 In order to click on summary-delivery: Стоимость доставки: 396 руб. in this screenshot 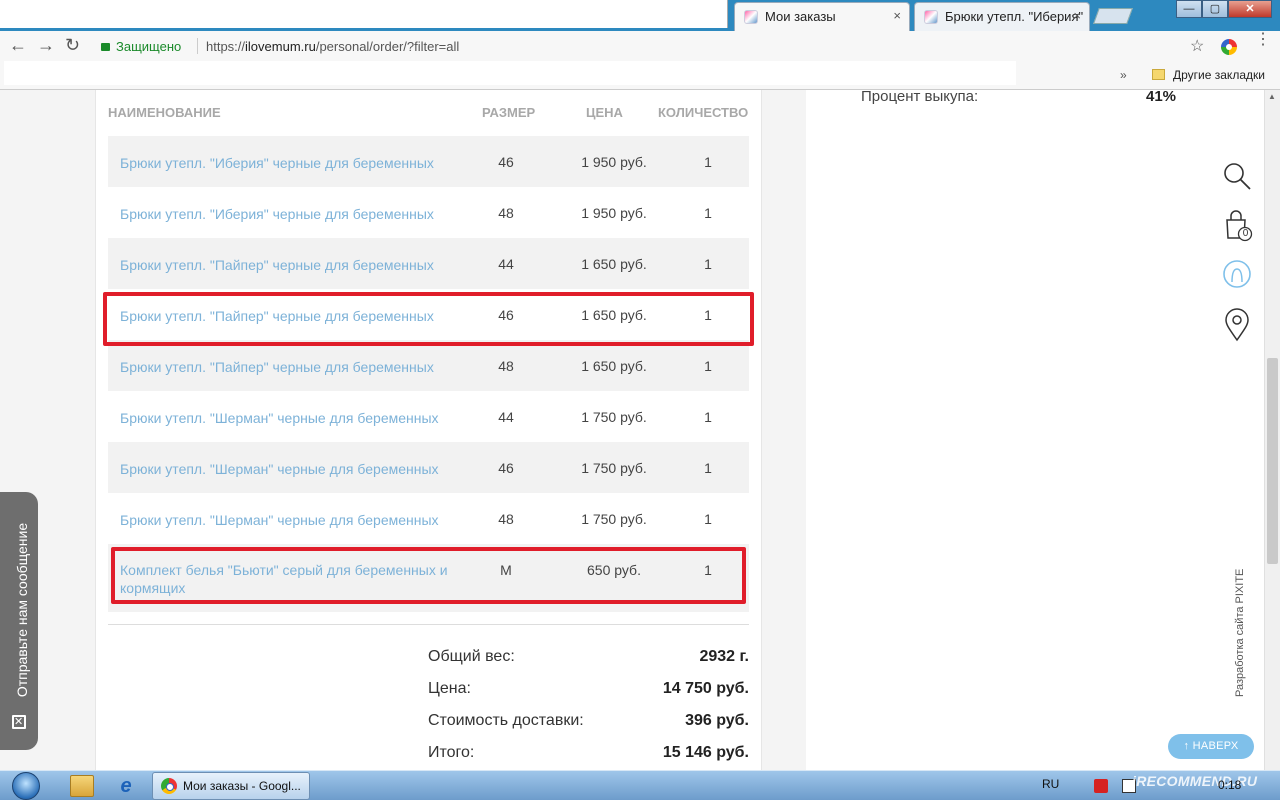, I will do `click(588, 721)`.